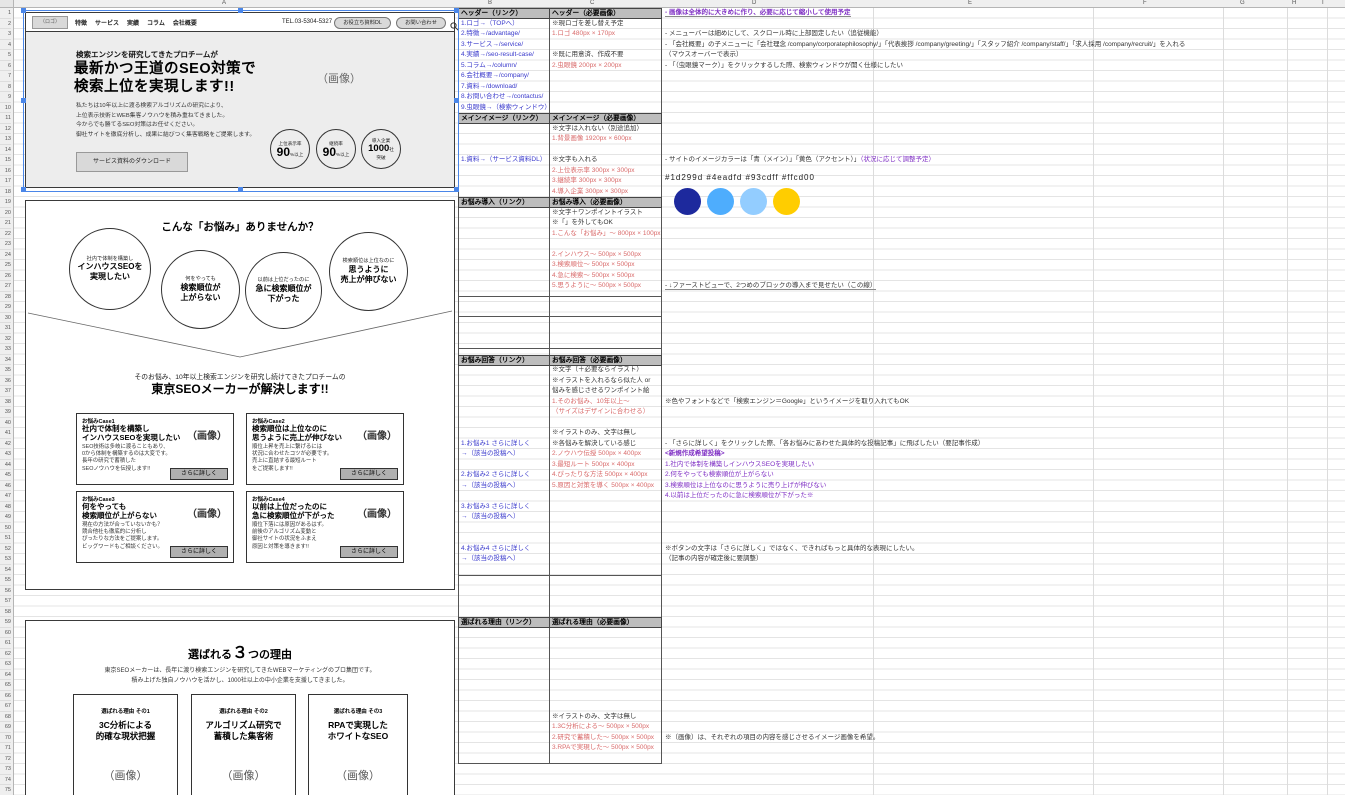  I want to click on row-number: 25, so click(5, 265).